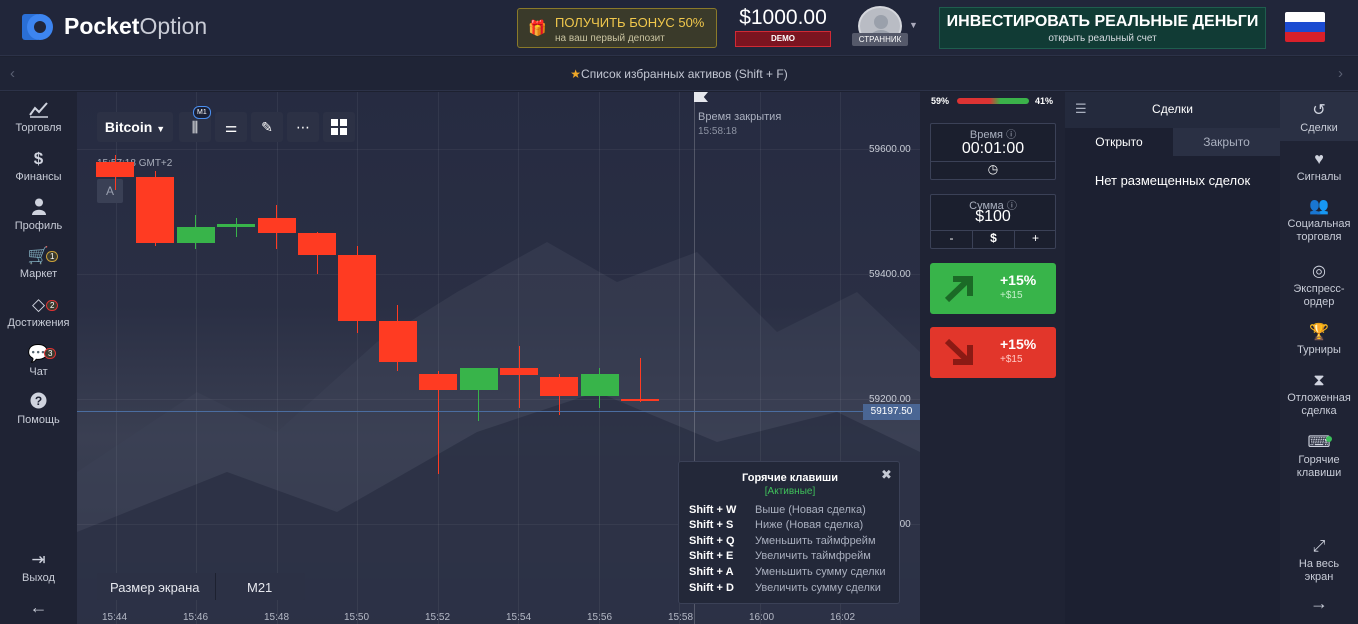 This screenshot has width=1358, height=624. What do you see at coordinates (1319, 177) in the screenshot?
I see `right-nav-signals-label: Сигналы` at bounding box center [1319, 177].